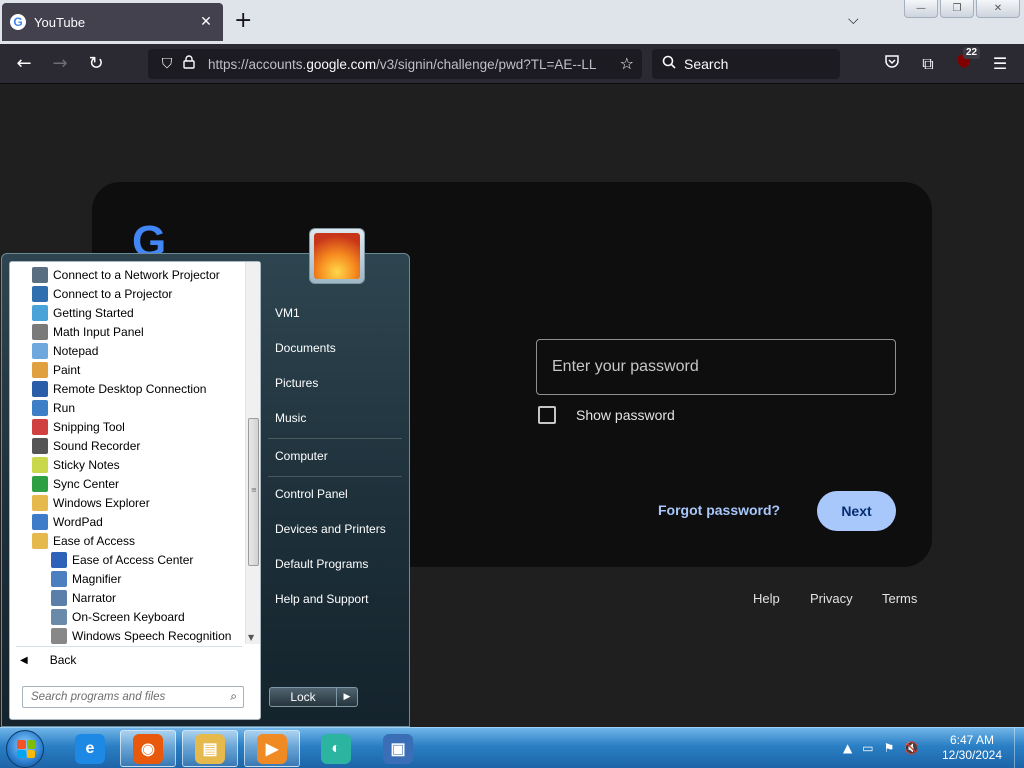  Describe the element at coordinates (766, 598) in the screenshot. I see `help-link: Help` at that location.